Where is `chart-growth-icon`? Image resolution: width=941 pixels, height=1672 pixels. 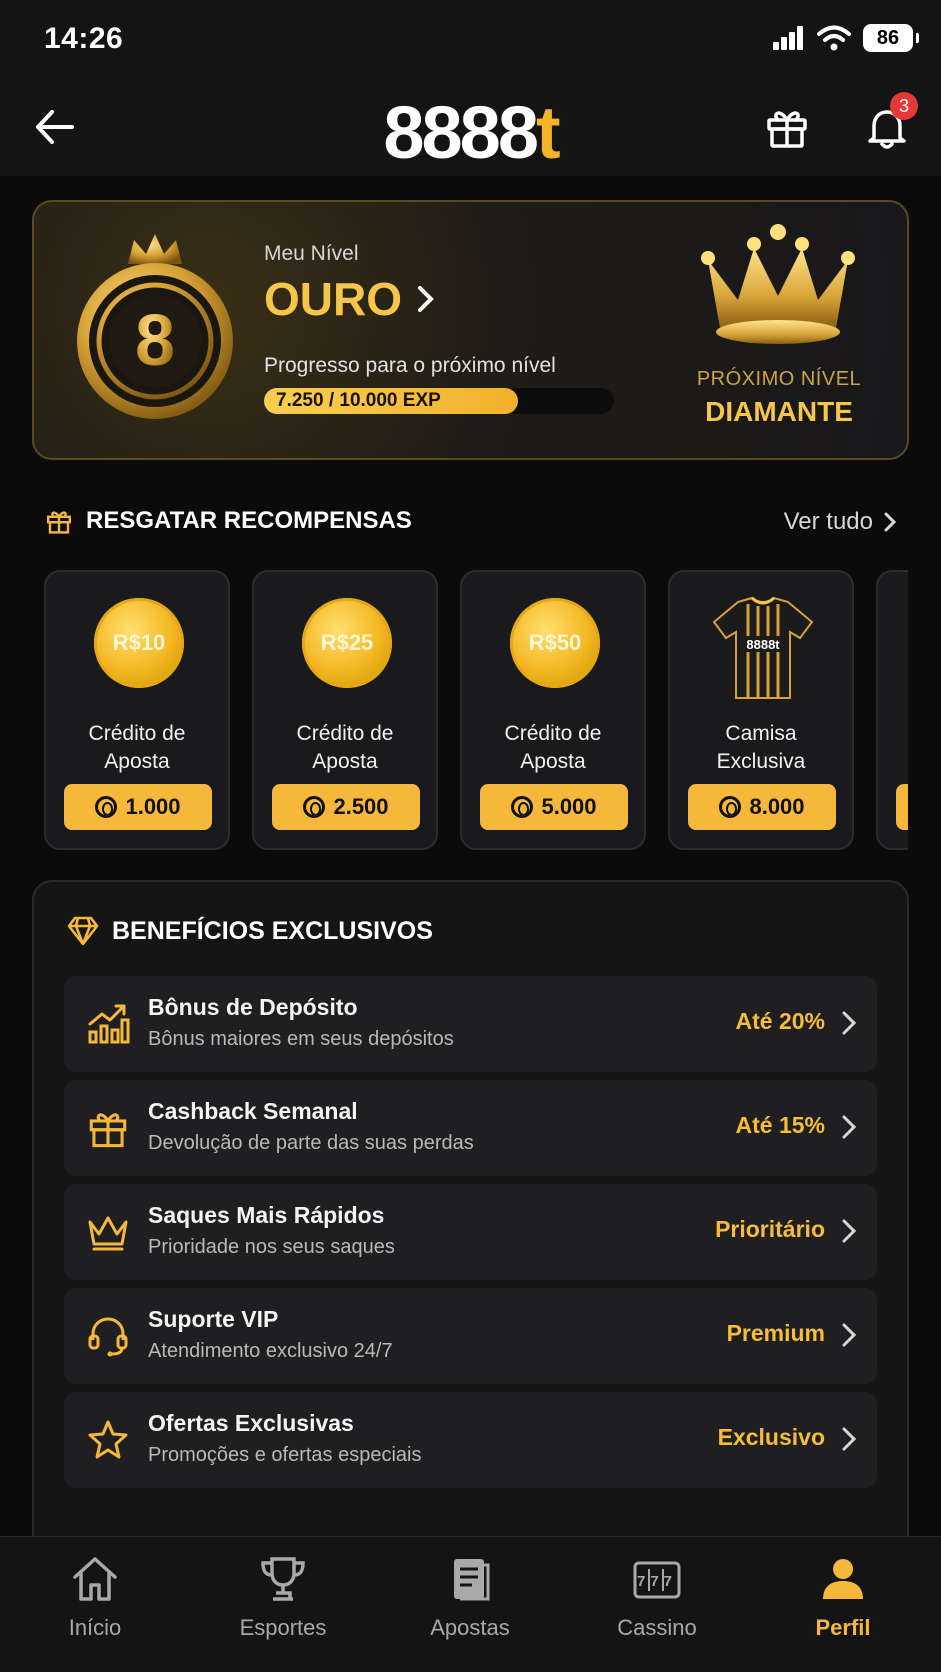 chart-growth-icon is located at coordinates (109, 1024).